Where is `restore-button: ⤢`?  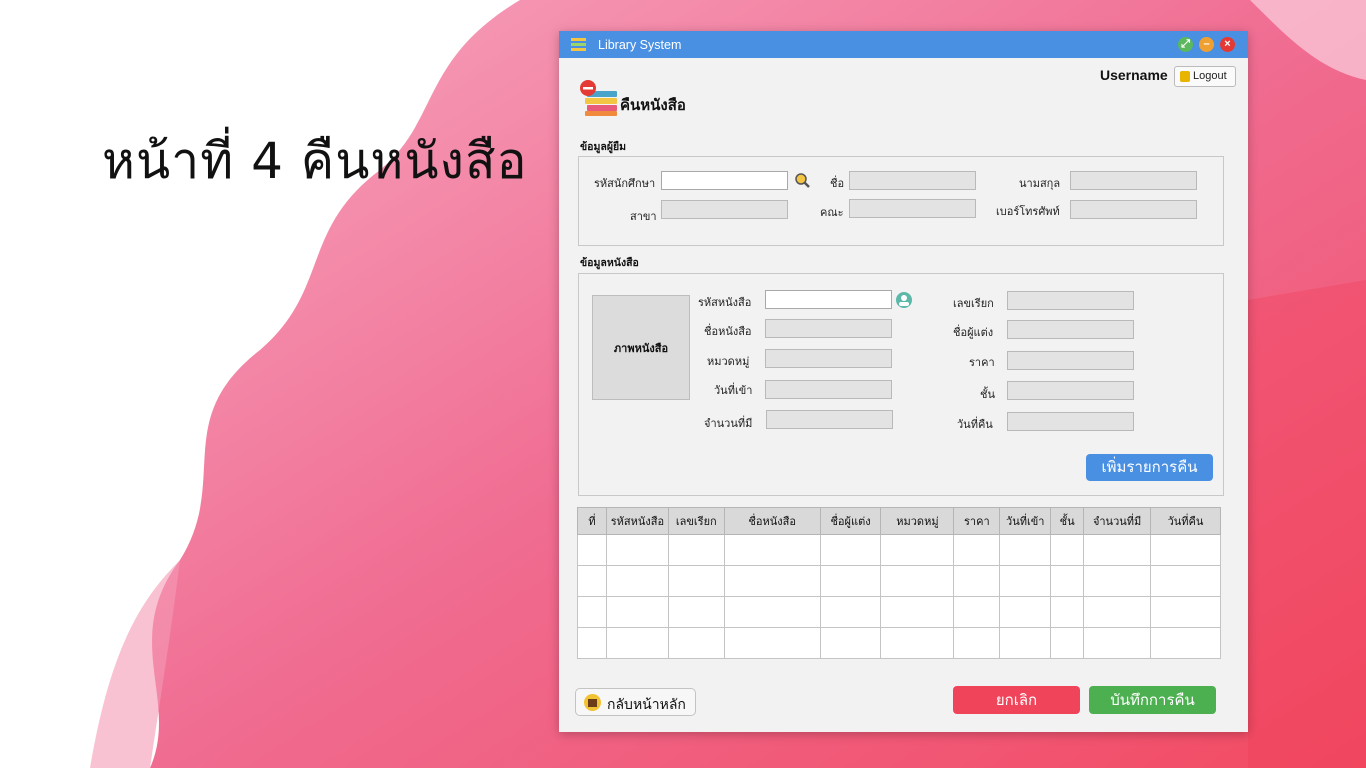 restore-button: ⤢ is located at coordinates (1185, 44).